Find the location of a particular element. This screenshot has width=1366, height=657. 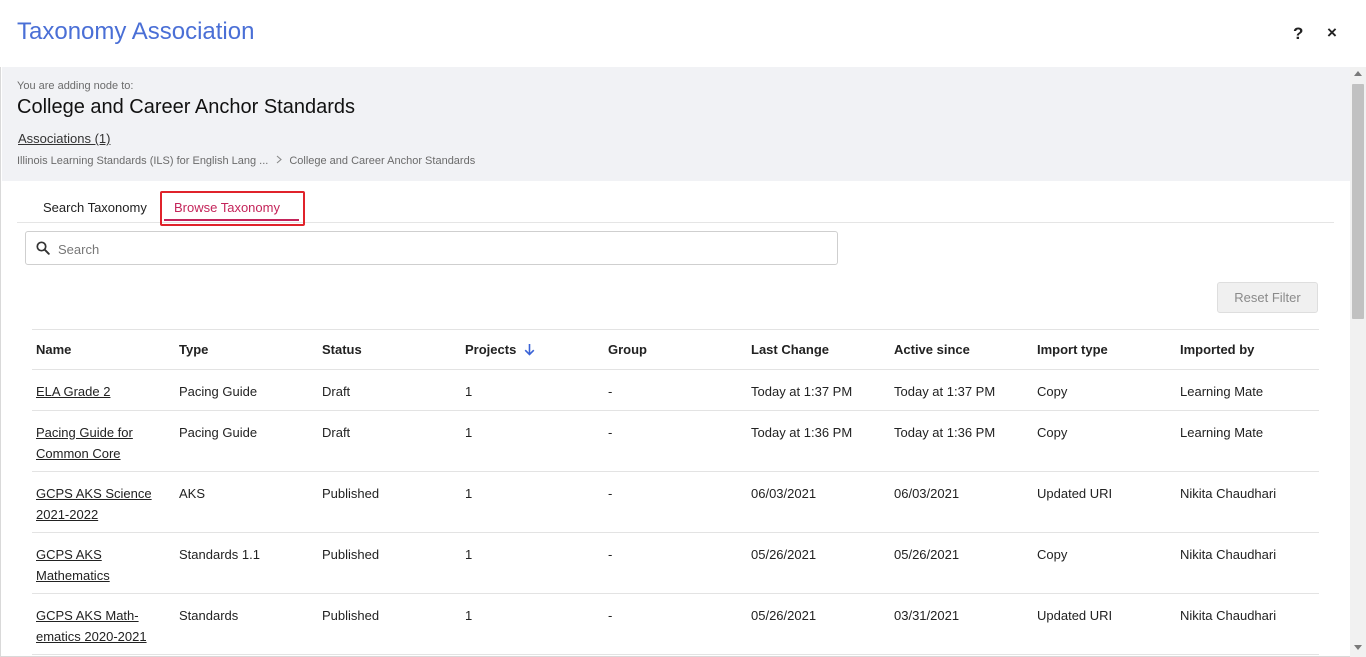

taxonomy-name-link: ELA Grade 2 is located at coordinates (101, 391).